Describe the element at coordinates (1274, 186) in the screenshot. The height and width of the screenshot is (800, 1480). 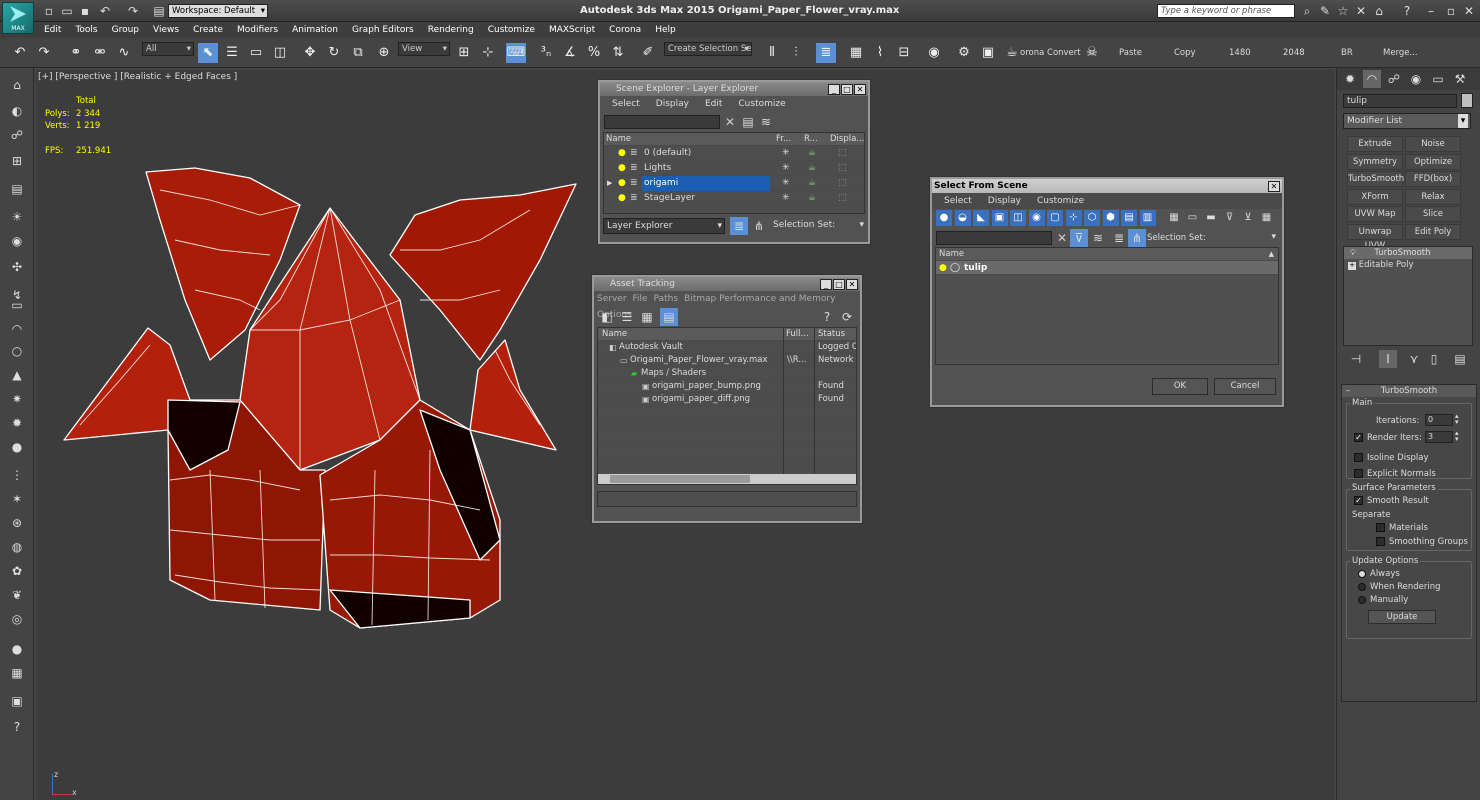
I see `close-icon: ✕` at that location.